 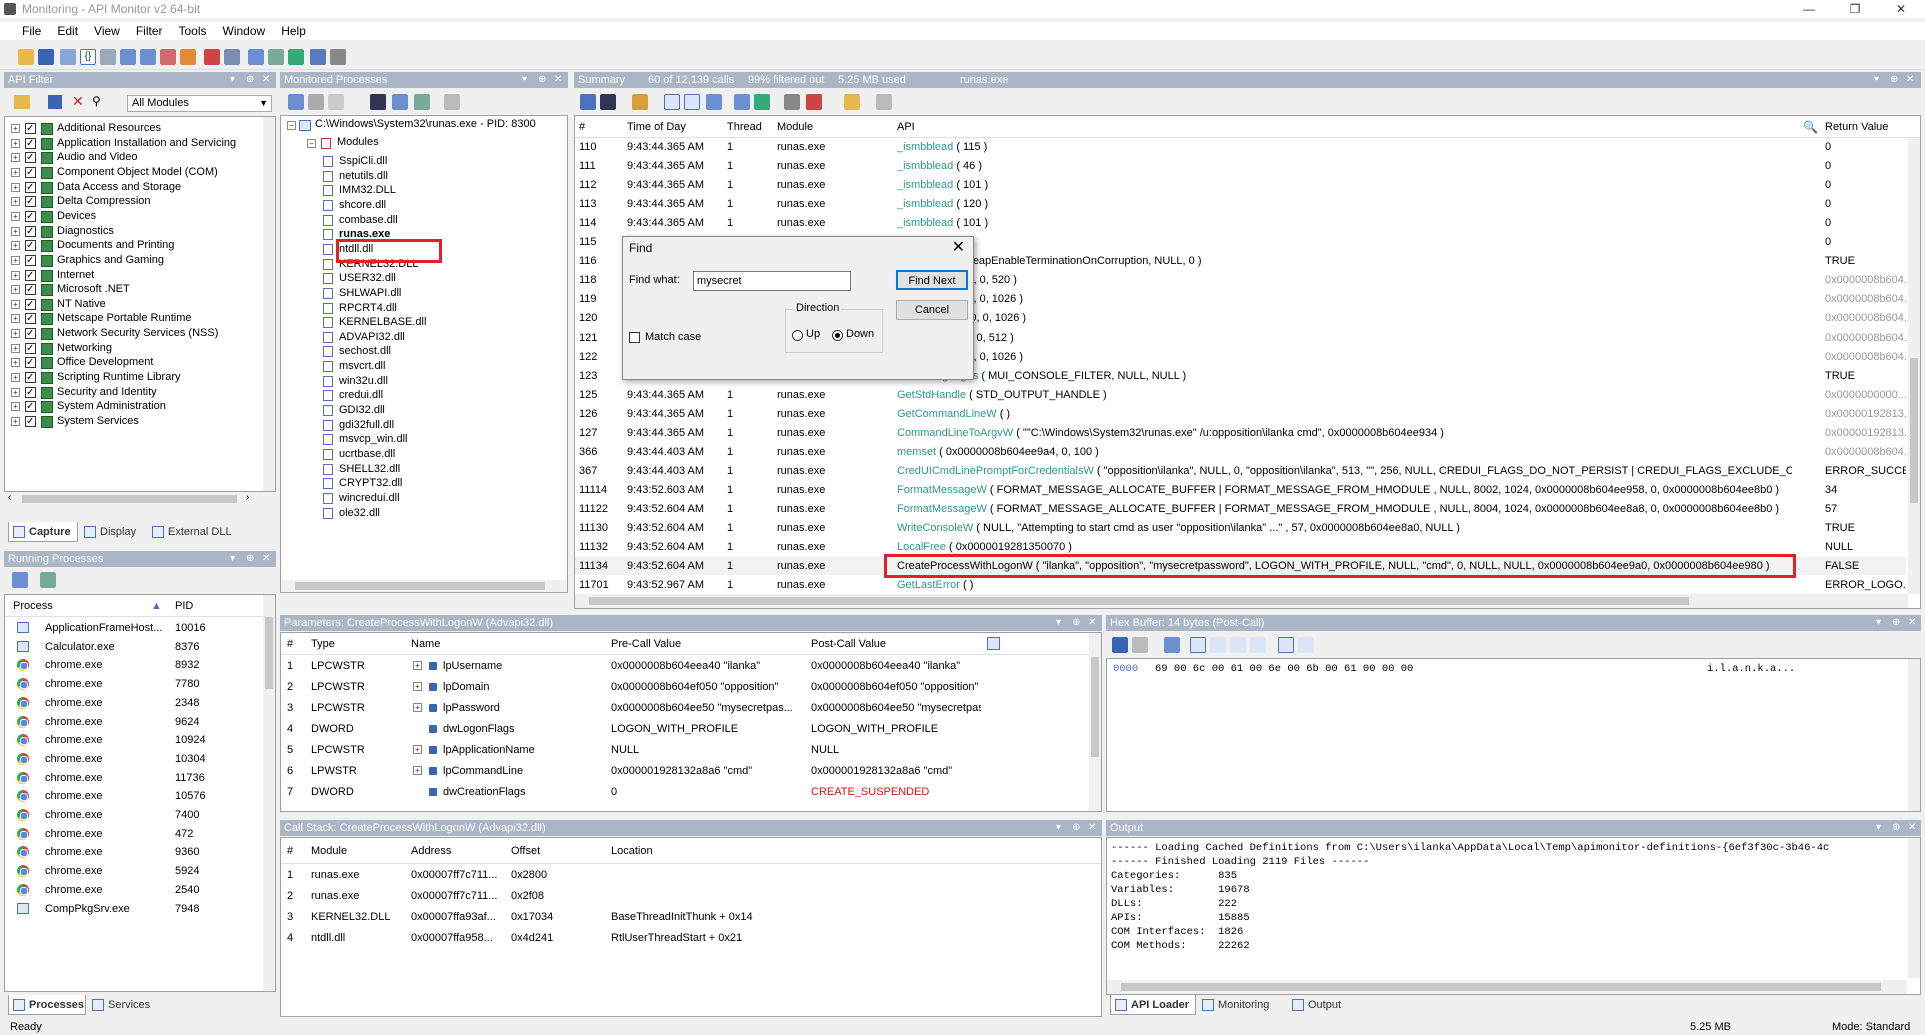 I want to click on summary-vscroll, so click(x=1914, y=366).